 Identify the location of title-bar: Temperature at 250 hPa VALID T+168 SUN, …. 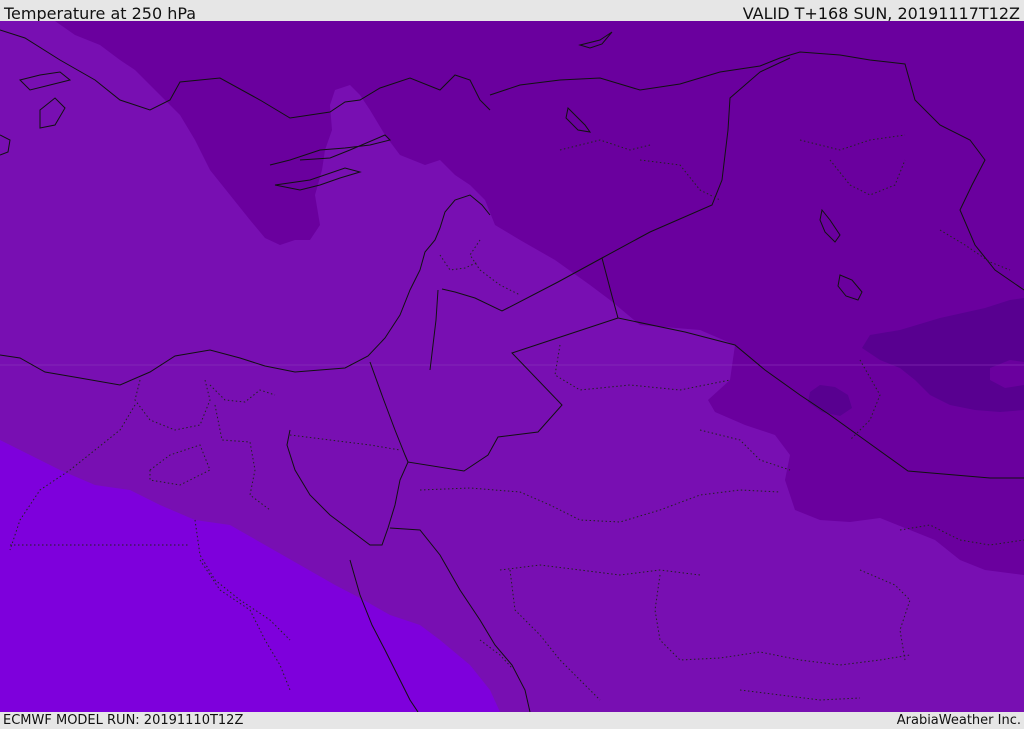
(512, 11).